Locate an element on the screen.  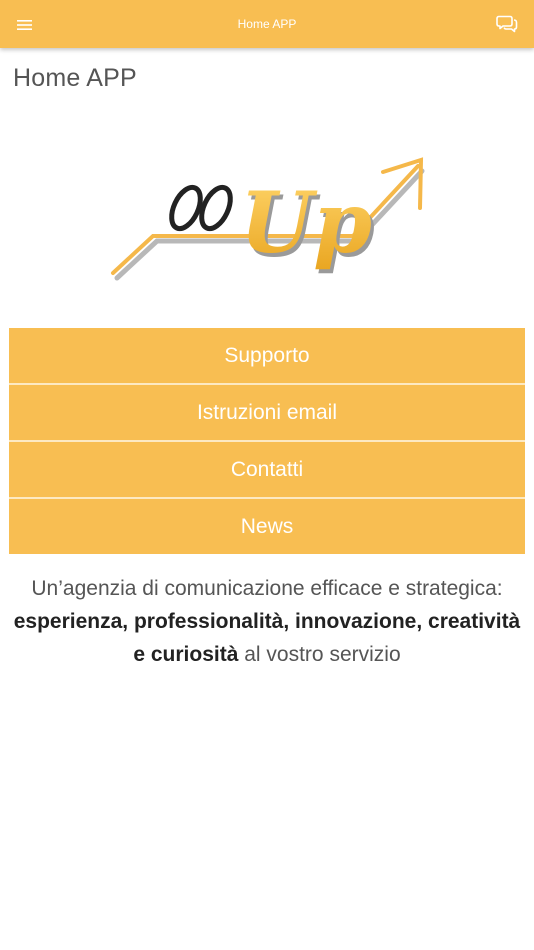
chat-button is located at coordinates (507, 24).